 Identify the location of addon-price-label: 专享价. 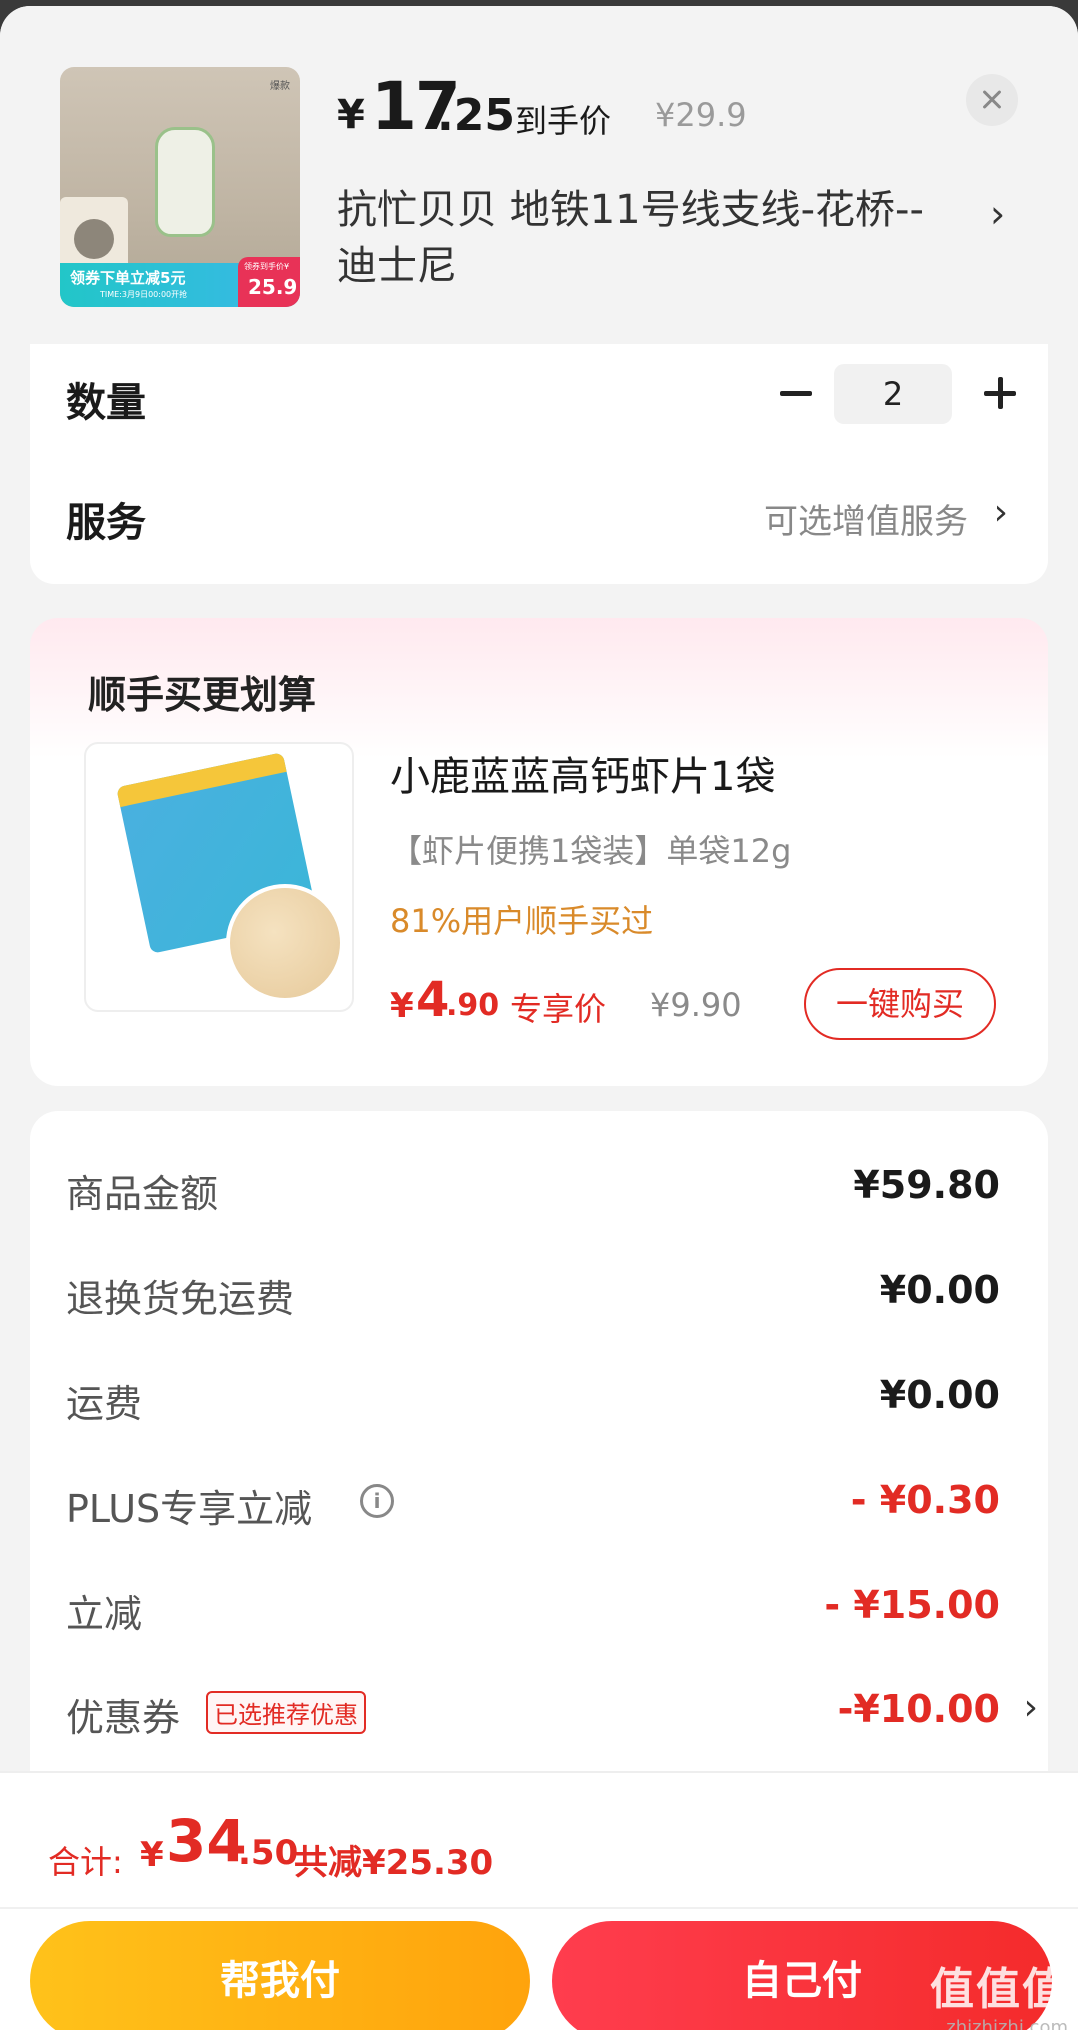
(558, 1009).